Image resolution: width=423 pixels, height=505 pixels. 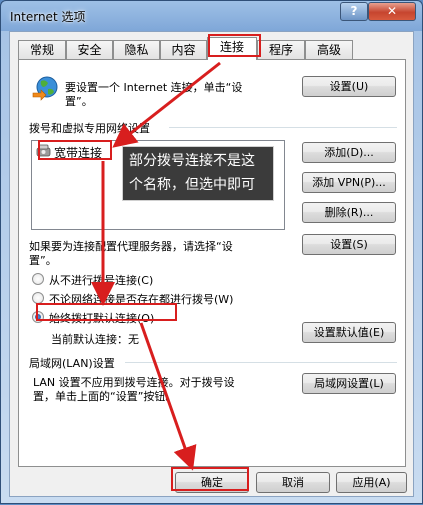 What do you see at coordinates (198, 173) in the screenshot?
I see `annotation-callout: 部分拨号连接不是这 个名称，但选中即可` at bounding box center [198, 173].